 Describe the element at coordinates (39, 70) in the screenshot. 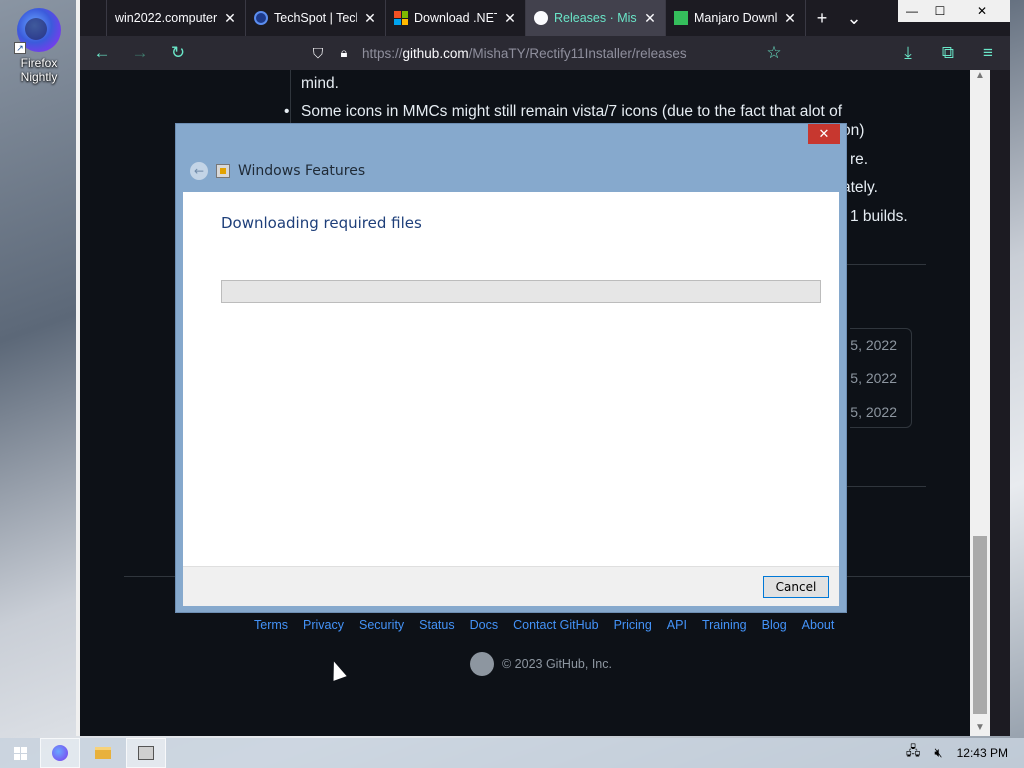

I see `desktop-icon-label: Firefox Nightly` at that location.